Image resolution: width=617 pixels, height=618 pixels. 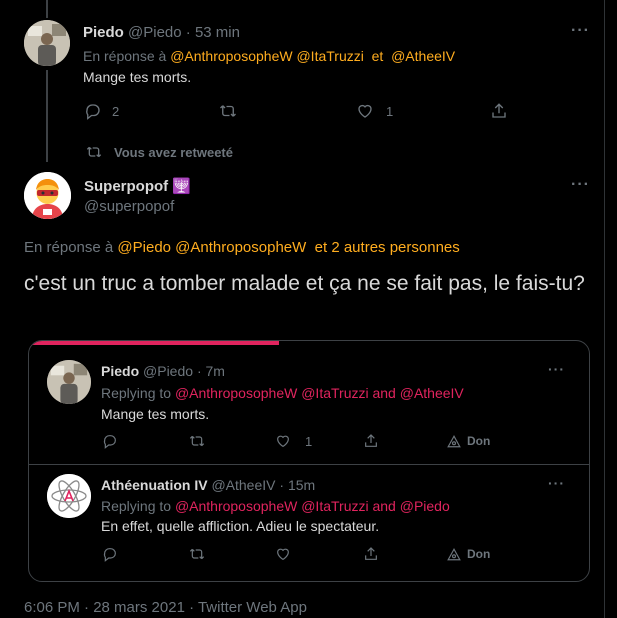 I want to click on retweet-notice: Vous avez retweeté, so click(x=158, y=152).